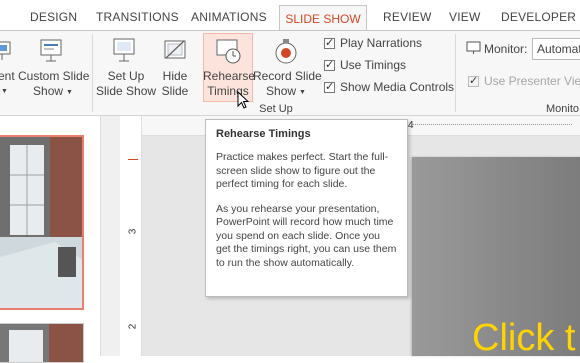 The width and height of the screenshot is (580, 363). What do you see at coordinates (131, 236) in the screenshot?
I see `vertical-ruler: 3 2` at bounding box center [131, 236].